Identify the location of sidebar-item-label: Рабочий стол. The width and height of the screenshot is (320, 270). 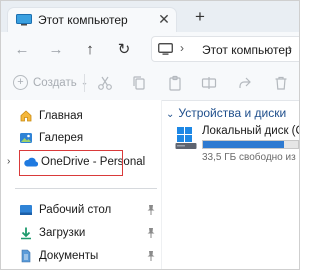
(75, 210).